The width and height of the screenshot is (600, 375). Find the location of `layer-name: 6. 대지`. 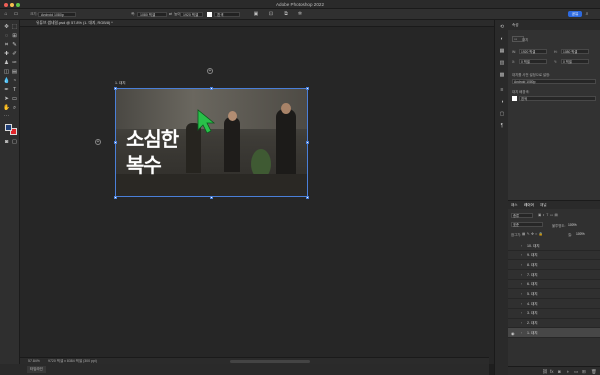

layer-name: 6. 대지 is located at coordinates (532, 284).